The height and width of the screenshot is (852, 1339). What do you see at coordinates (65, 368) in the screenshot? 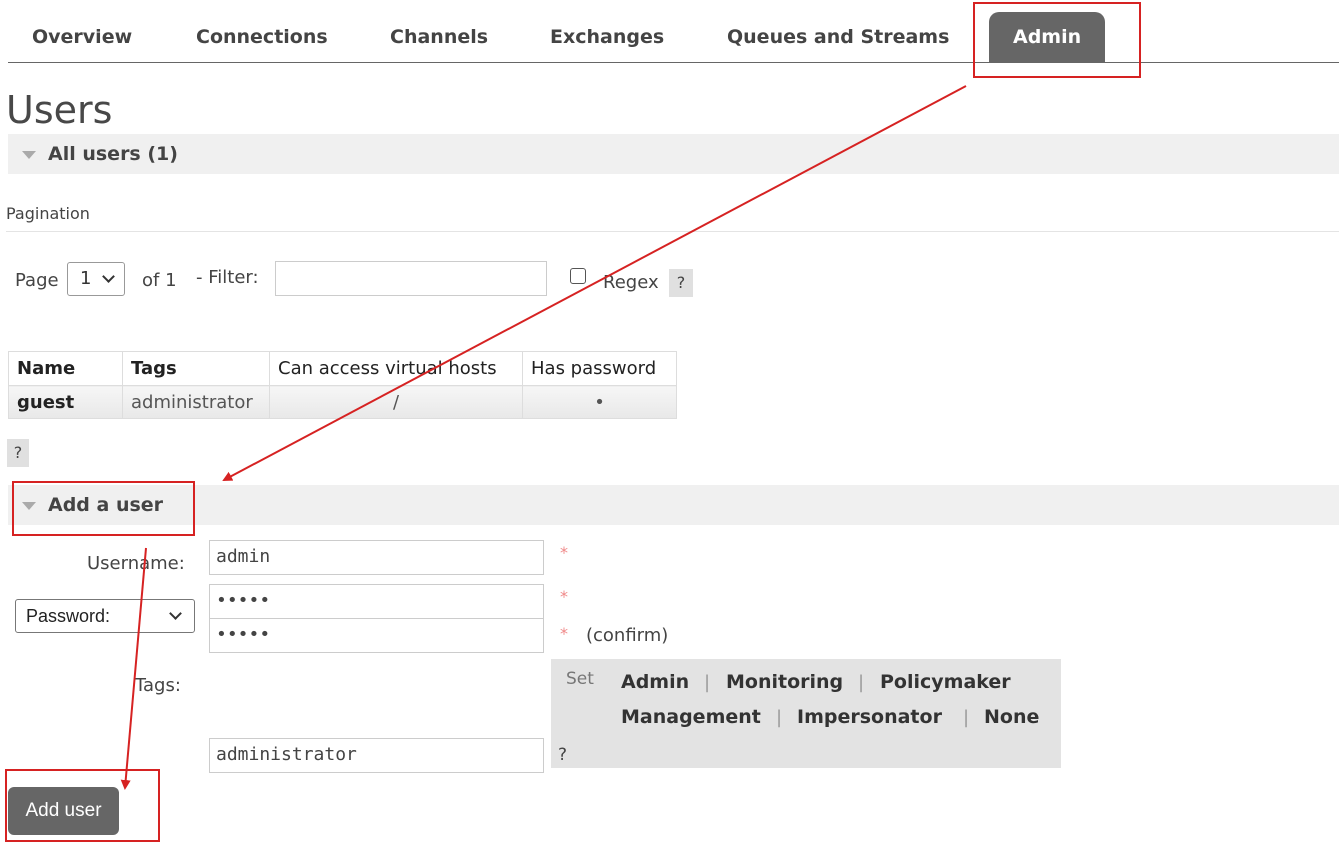
I see `column-header-name: Name` at bounding box center [65, 368].